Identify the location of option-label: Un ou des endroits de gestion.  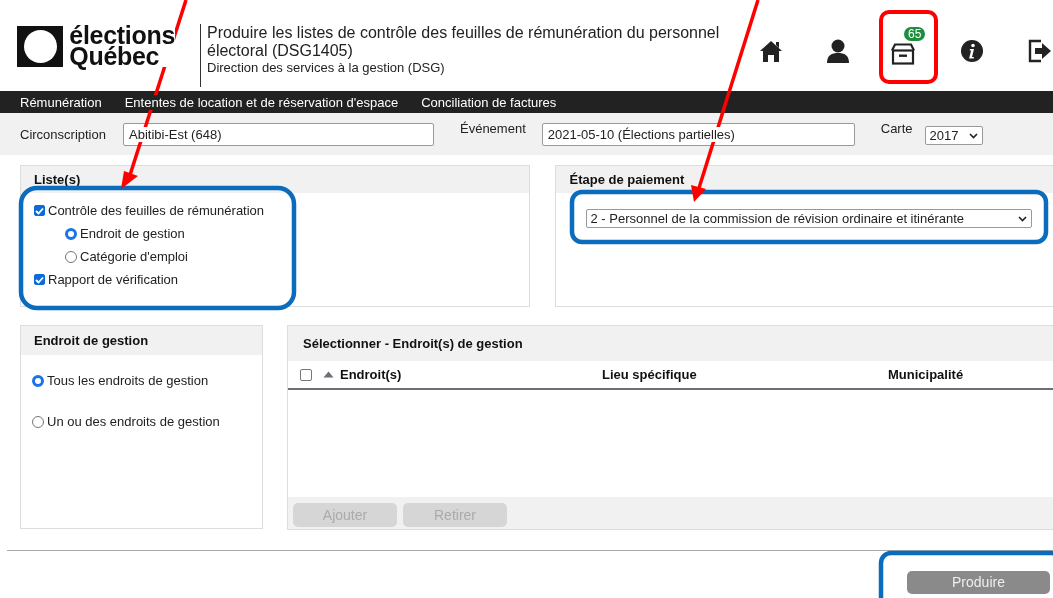
(133, 421).